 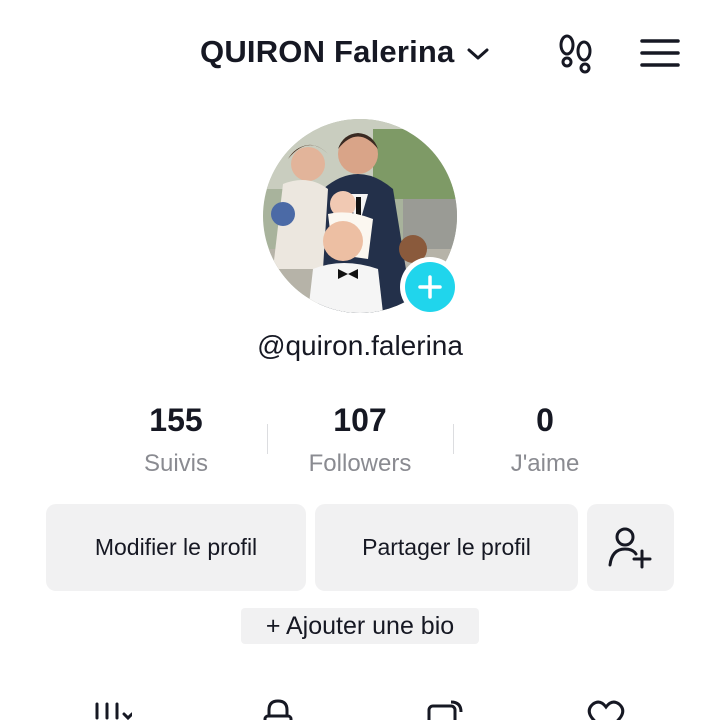 I want to click on following-count: 155, so click(x=176, y=420).